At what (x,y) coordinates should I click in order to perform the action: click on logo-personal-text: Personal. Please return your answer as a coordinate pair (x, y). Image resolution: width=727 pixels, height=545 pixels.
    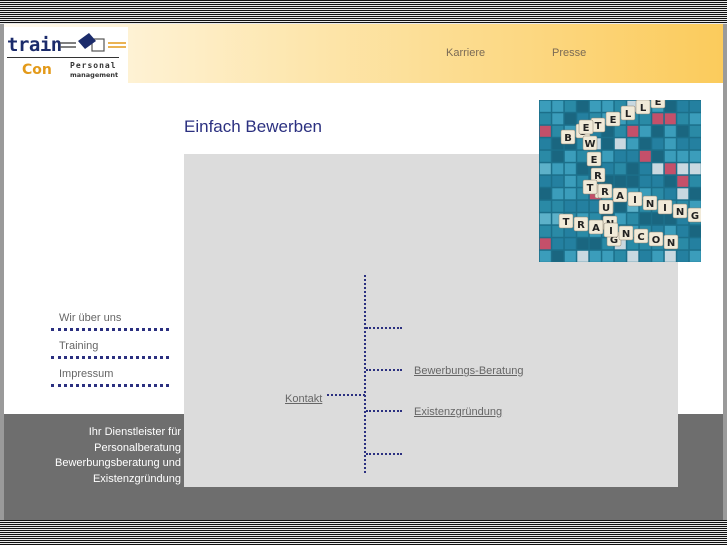
    Looking at the image, I should click on (93, 65).